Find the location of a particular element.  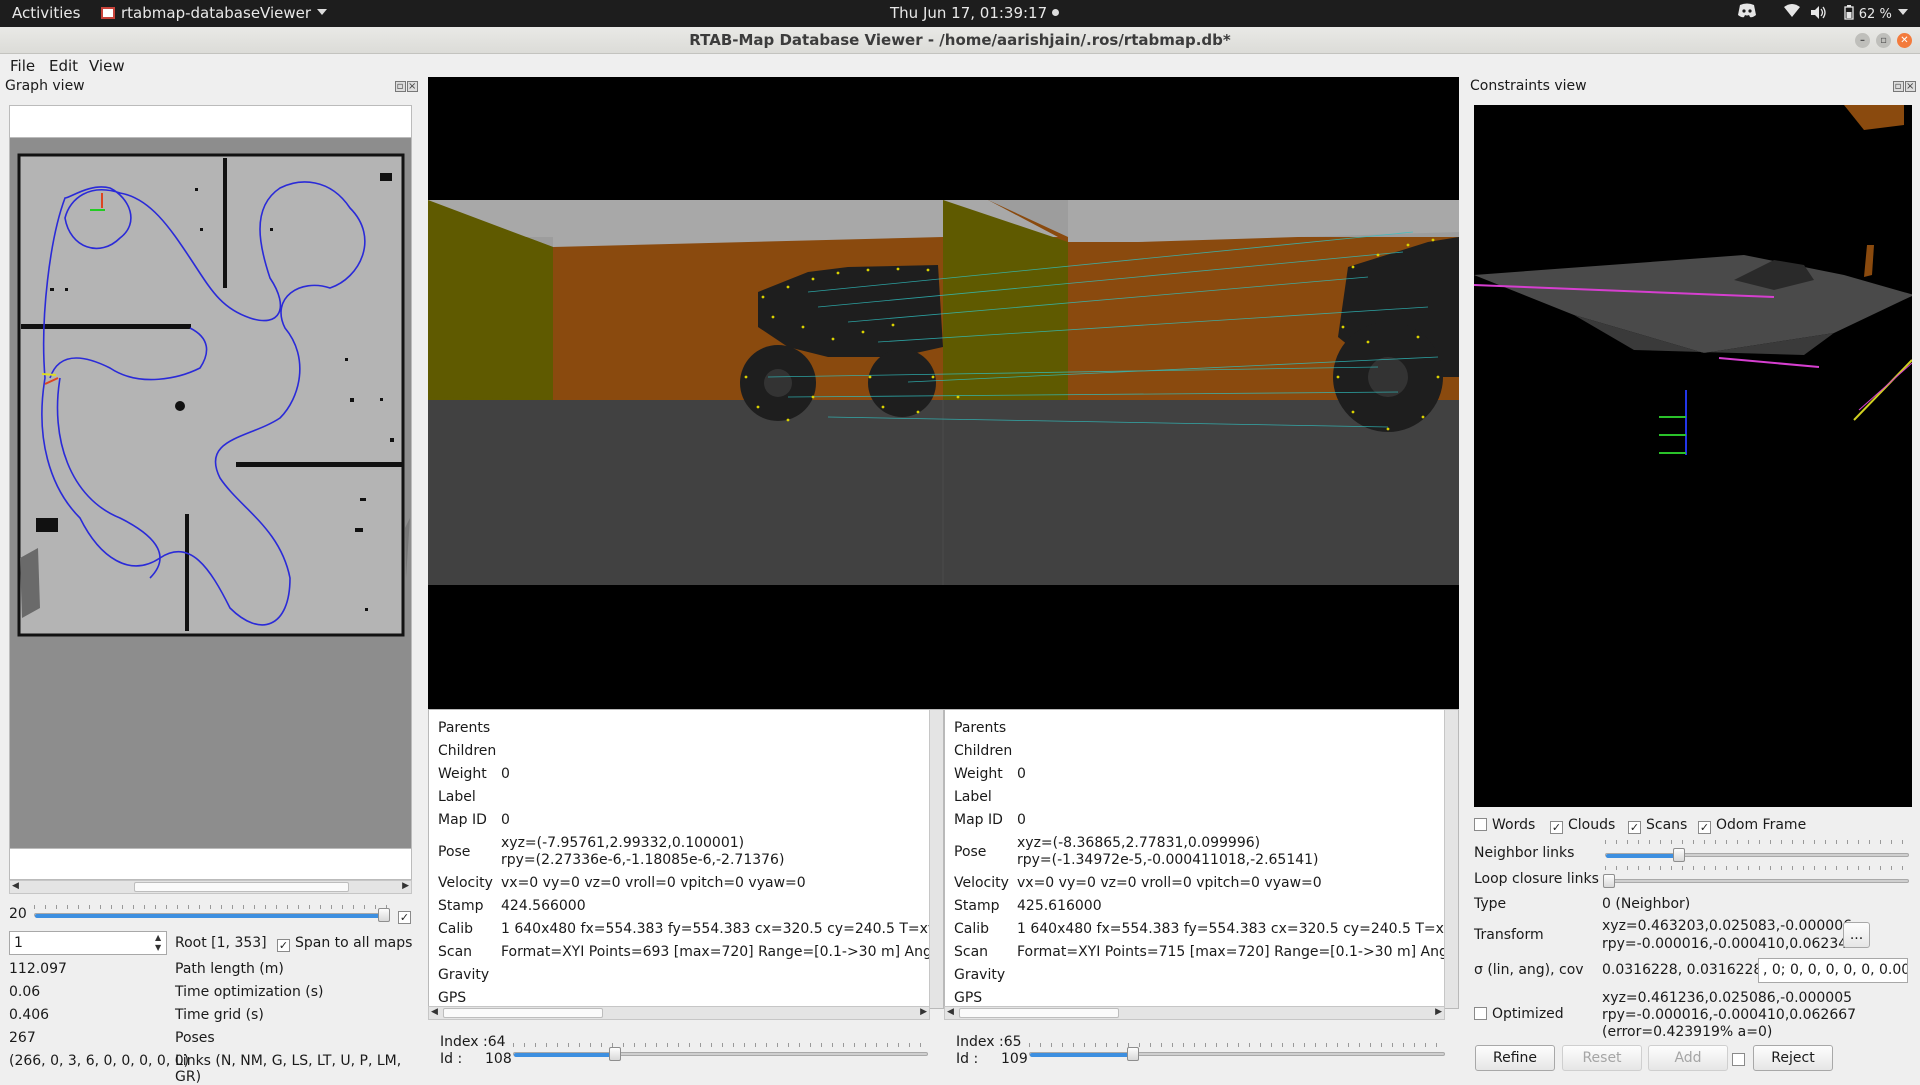

refine-button: Refine is located at coordinates (1515, 1058).